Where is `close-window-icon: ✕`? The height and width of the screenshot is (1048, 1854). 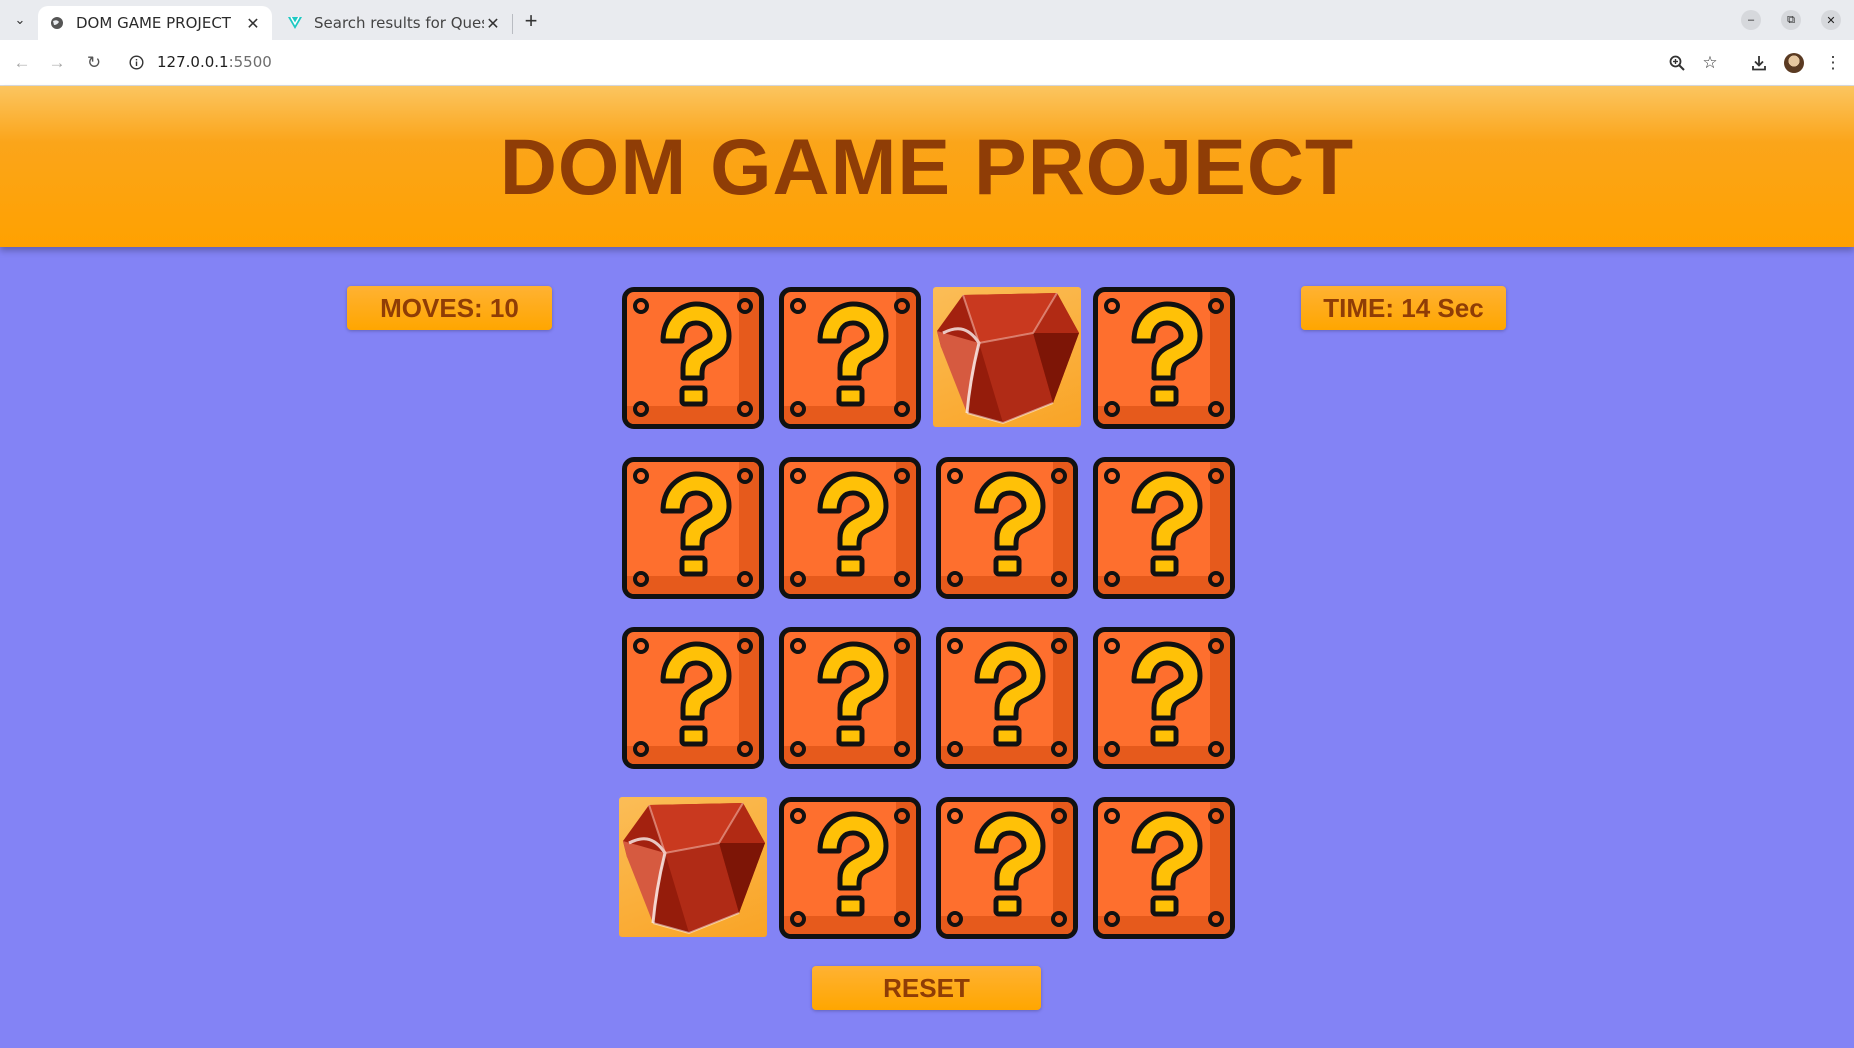
close-window-icon: ✕ is located at coordinates (1831, 20).